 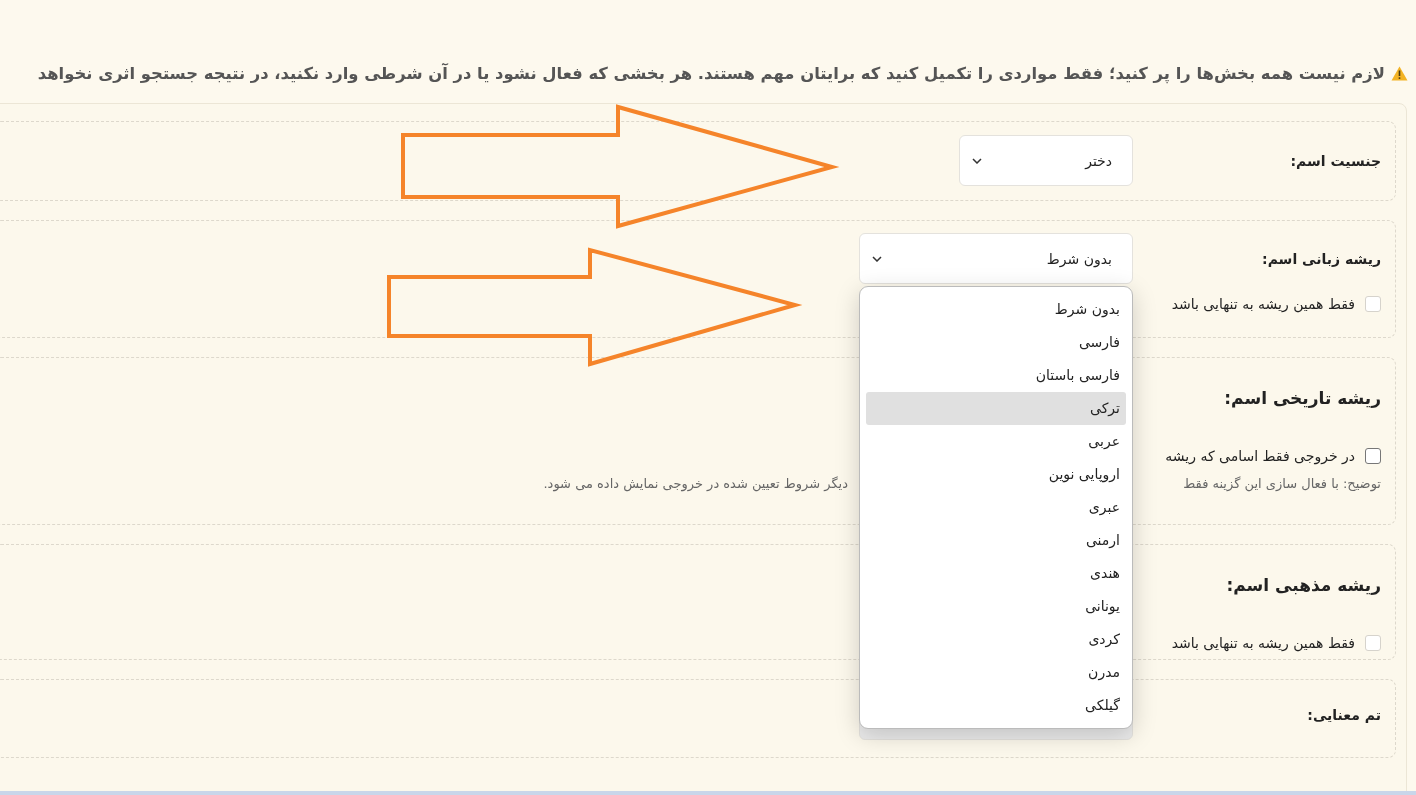 I want to click on warning-icon, so click(x=1399, y=73).